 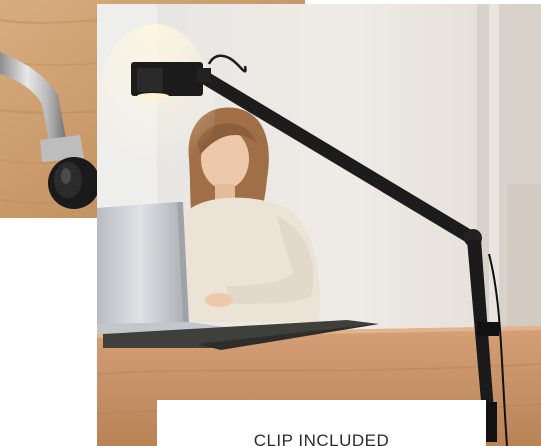 What do you see at coordinates (321, 423) in the screenshot?
I see `caption-box: CLIP INCLUDED` at bounding box center [321, 423].